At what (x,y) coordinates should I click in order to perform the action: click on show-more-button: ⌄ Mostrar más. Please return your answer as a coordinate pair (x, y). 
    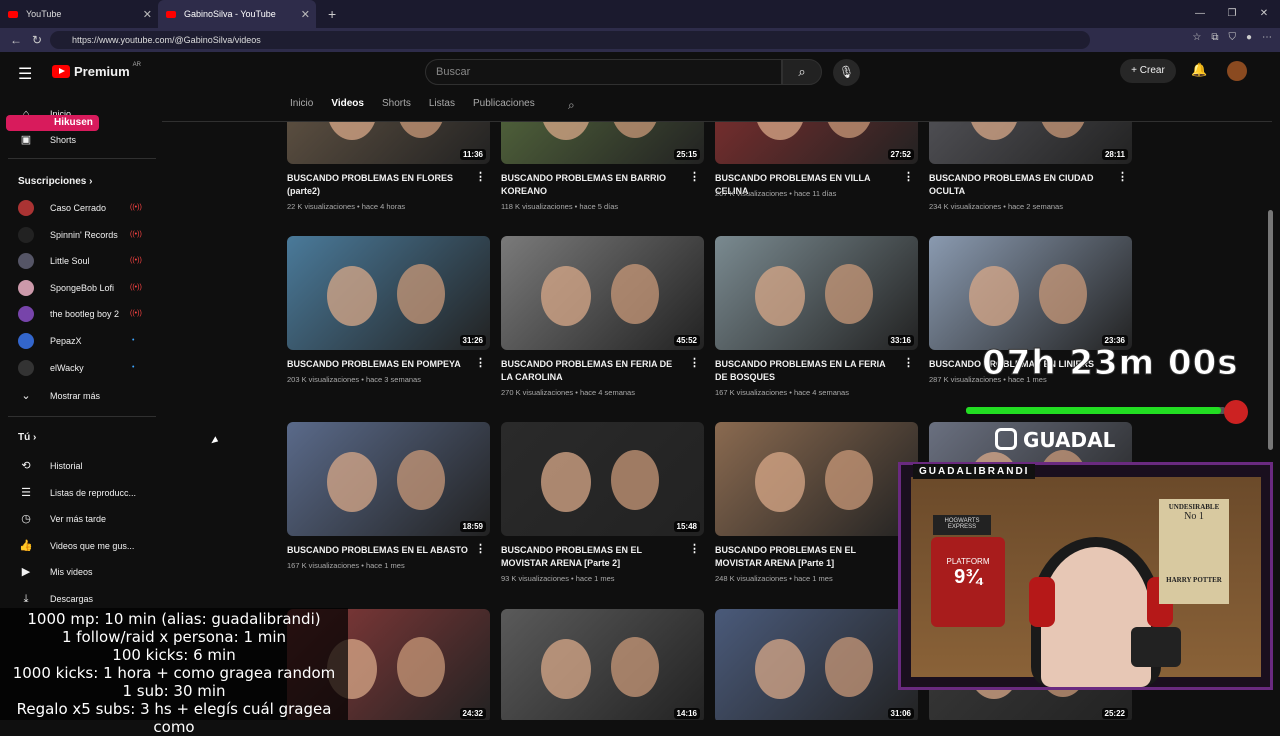
    Looking at the image, I should click on (59, 396).